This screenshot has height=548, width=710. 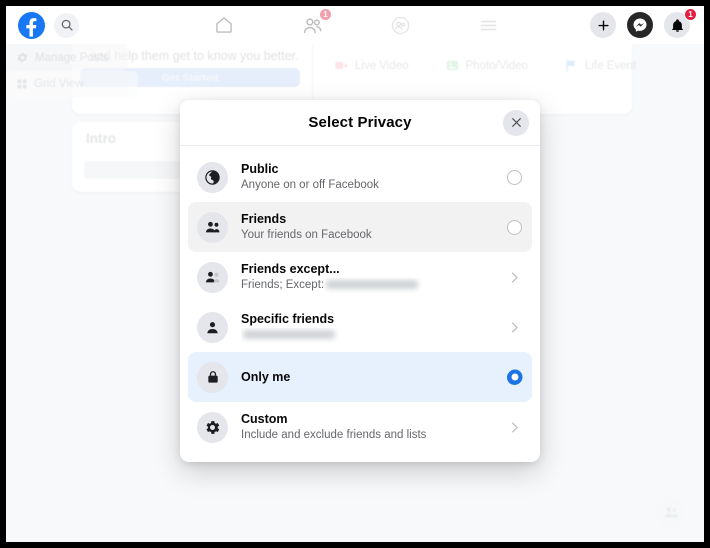 What do you see at coordinates (288, 318) in the screenshot?
I see `option-title: Specific friends` at bounding box center [288, 318].